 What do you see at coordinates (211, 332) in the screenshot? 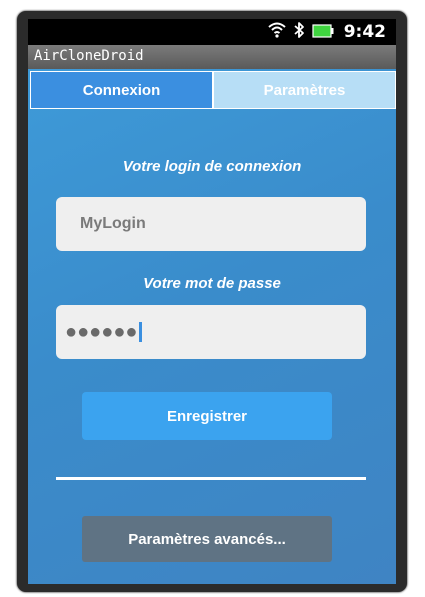
I see `password-input: ●●●●●●` at bounding box center [211, 332].